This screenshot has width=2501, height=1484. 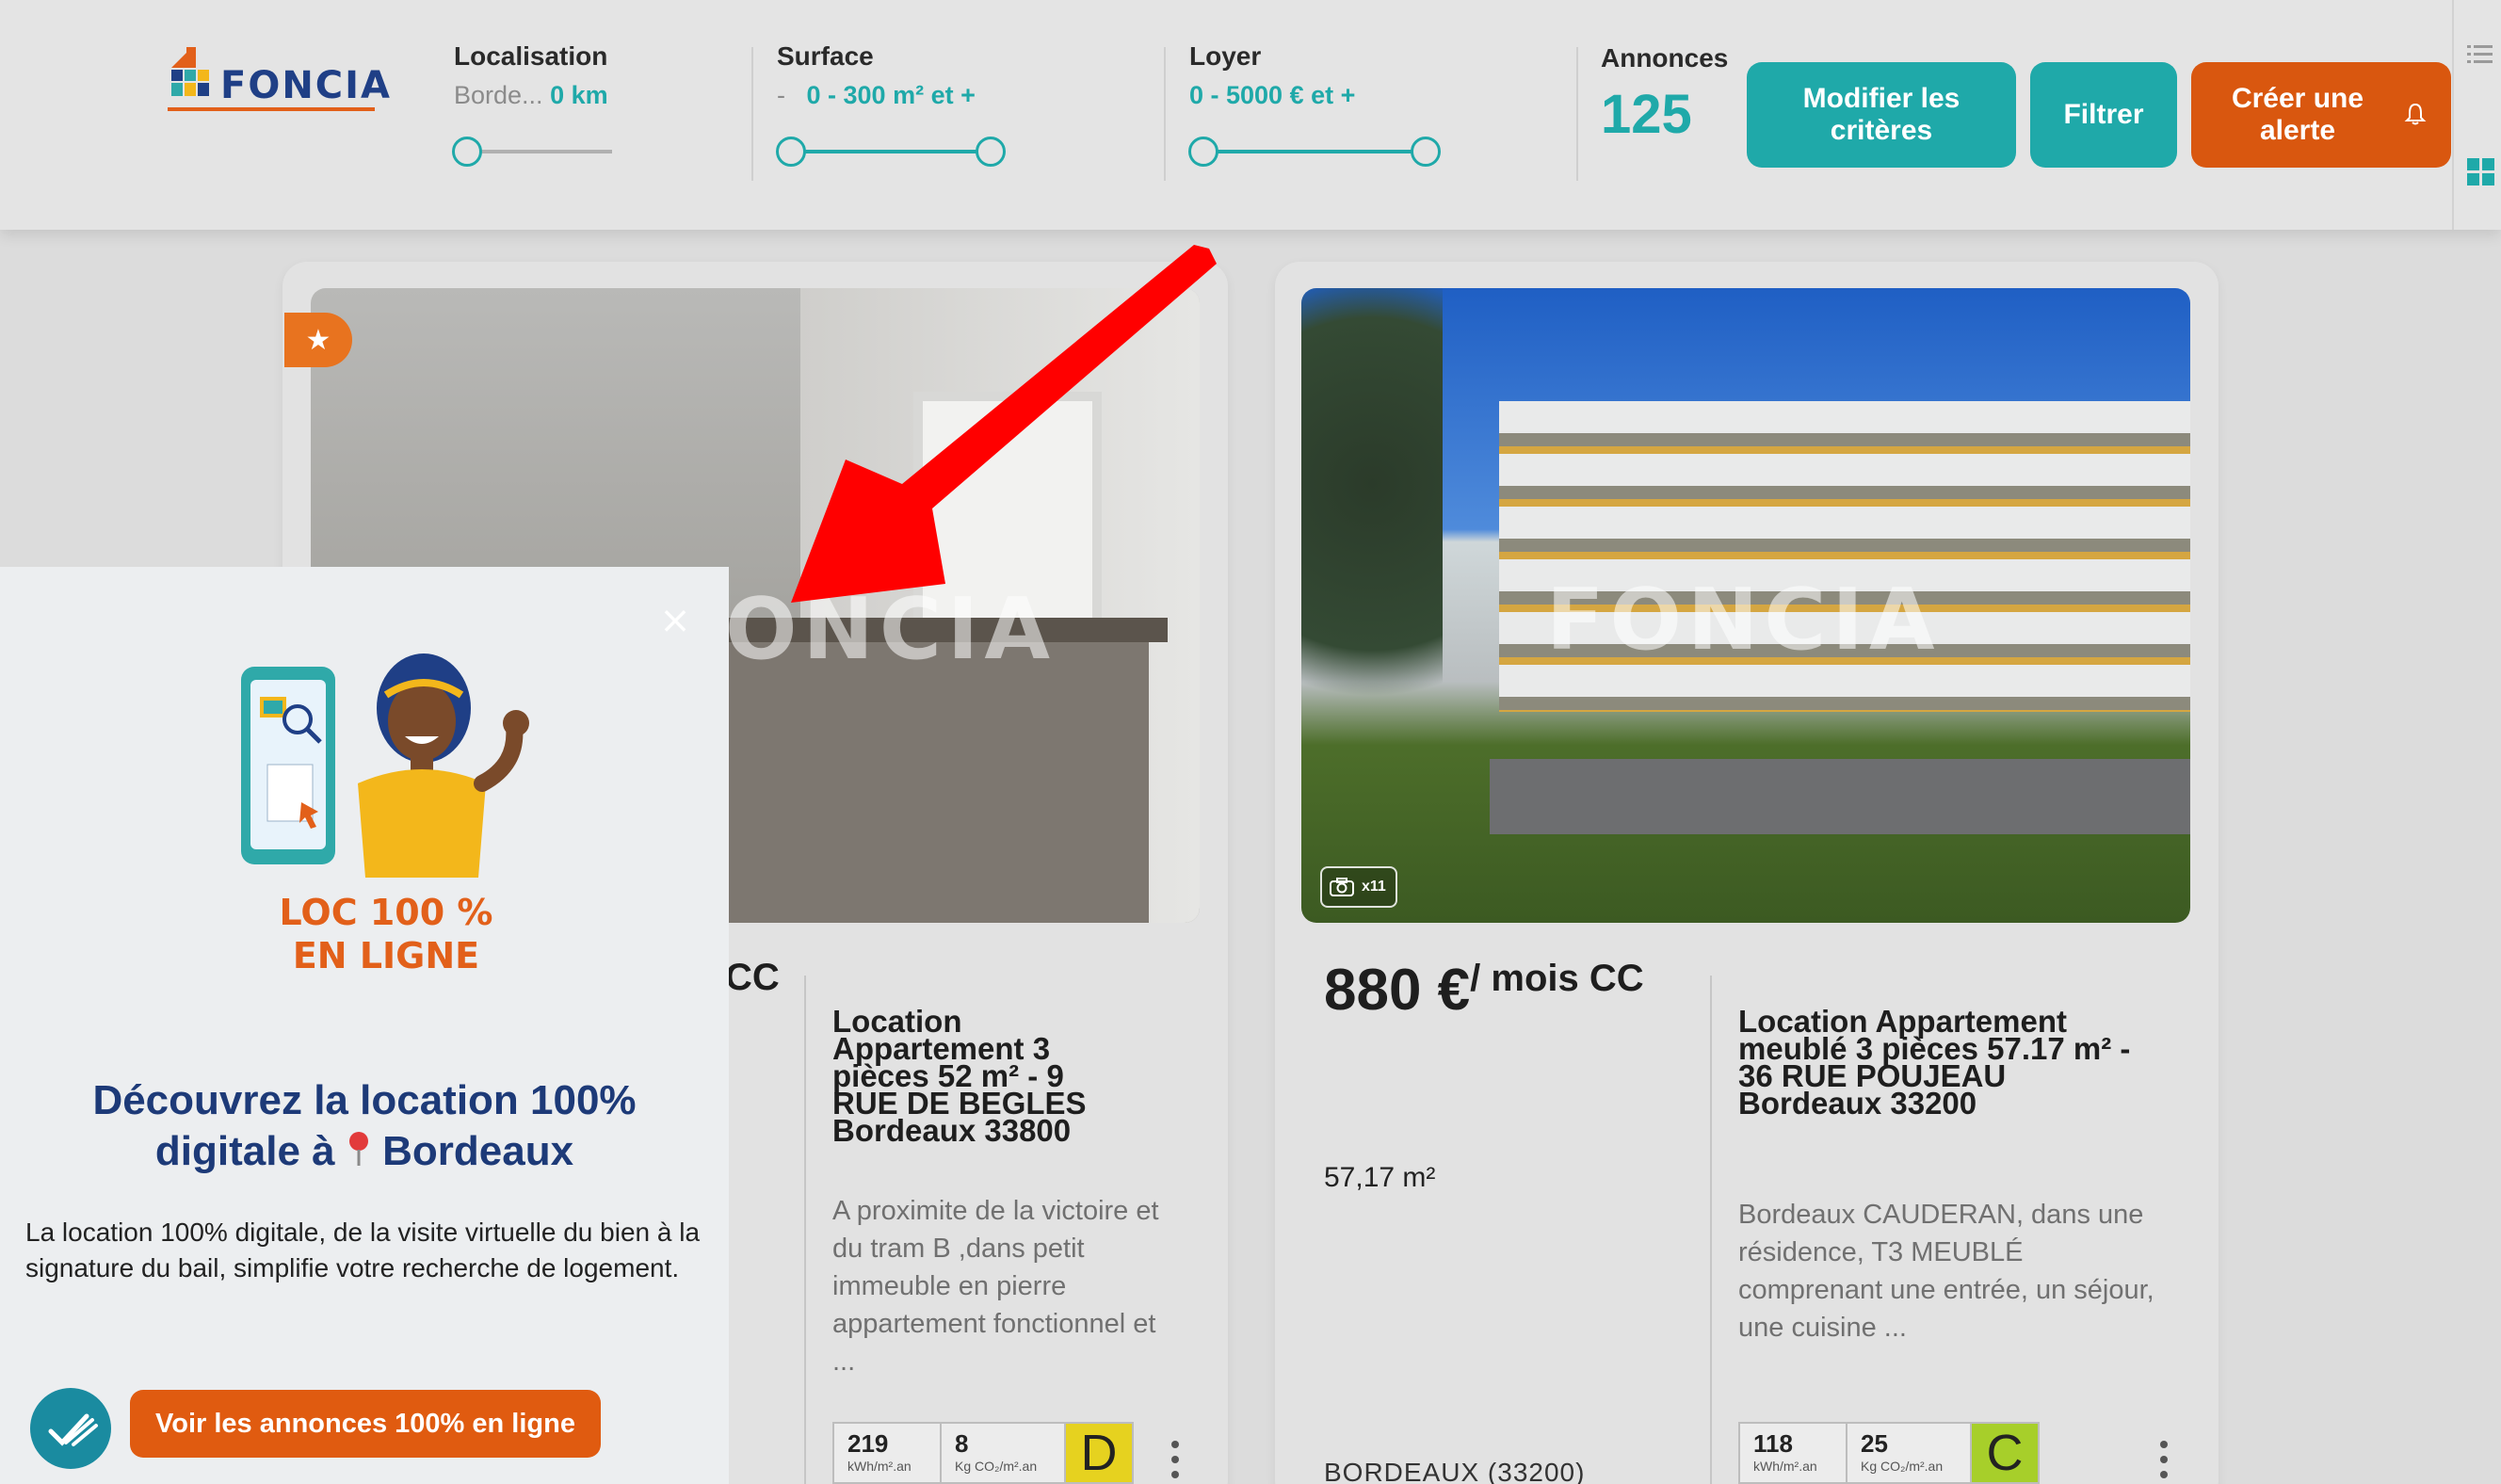 What do you see at coordinates (876, 76) in the screenshot?
I see `criteria-surface: Surface - 0 - 300 m² et +` at bounding box center [876, 76].